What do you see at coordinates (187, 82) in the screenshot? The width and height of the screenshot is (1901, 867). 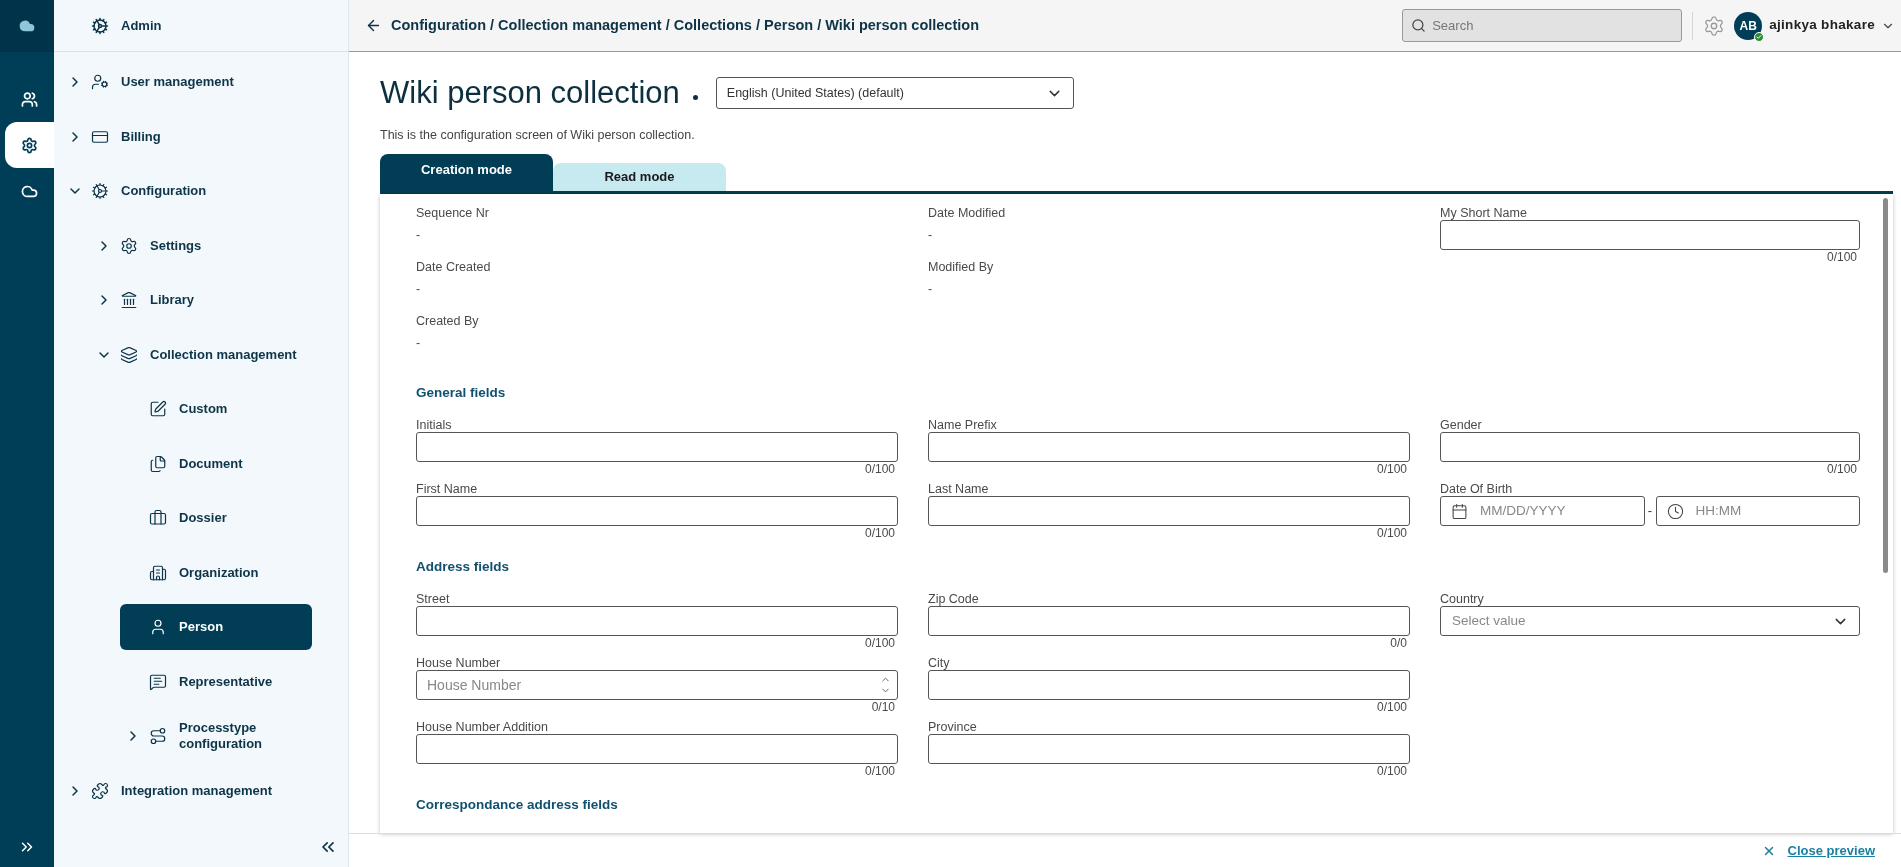 I see `sidebar-item: User management` at bounding box center [187, 82].